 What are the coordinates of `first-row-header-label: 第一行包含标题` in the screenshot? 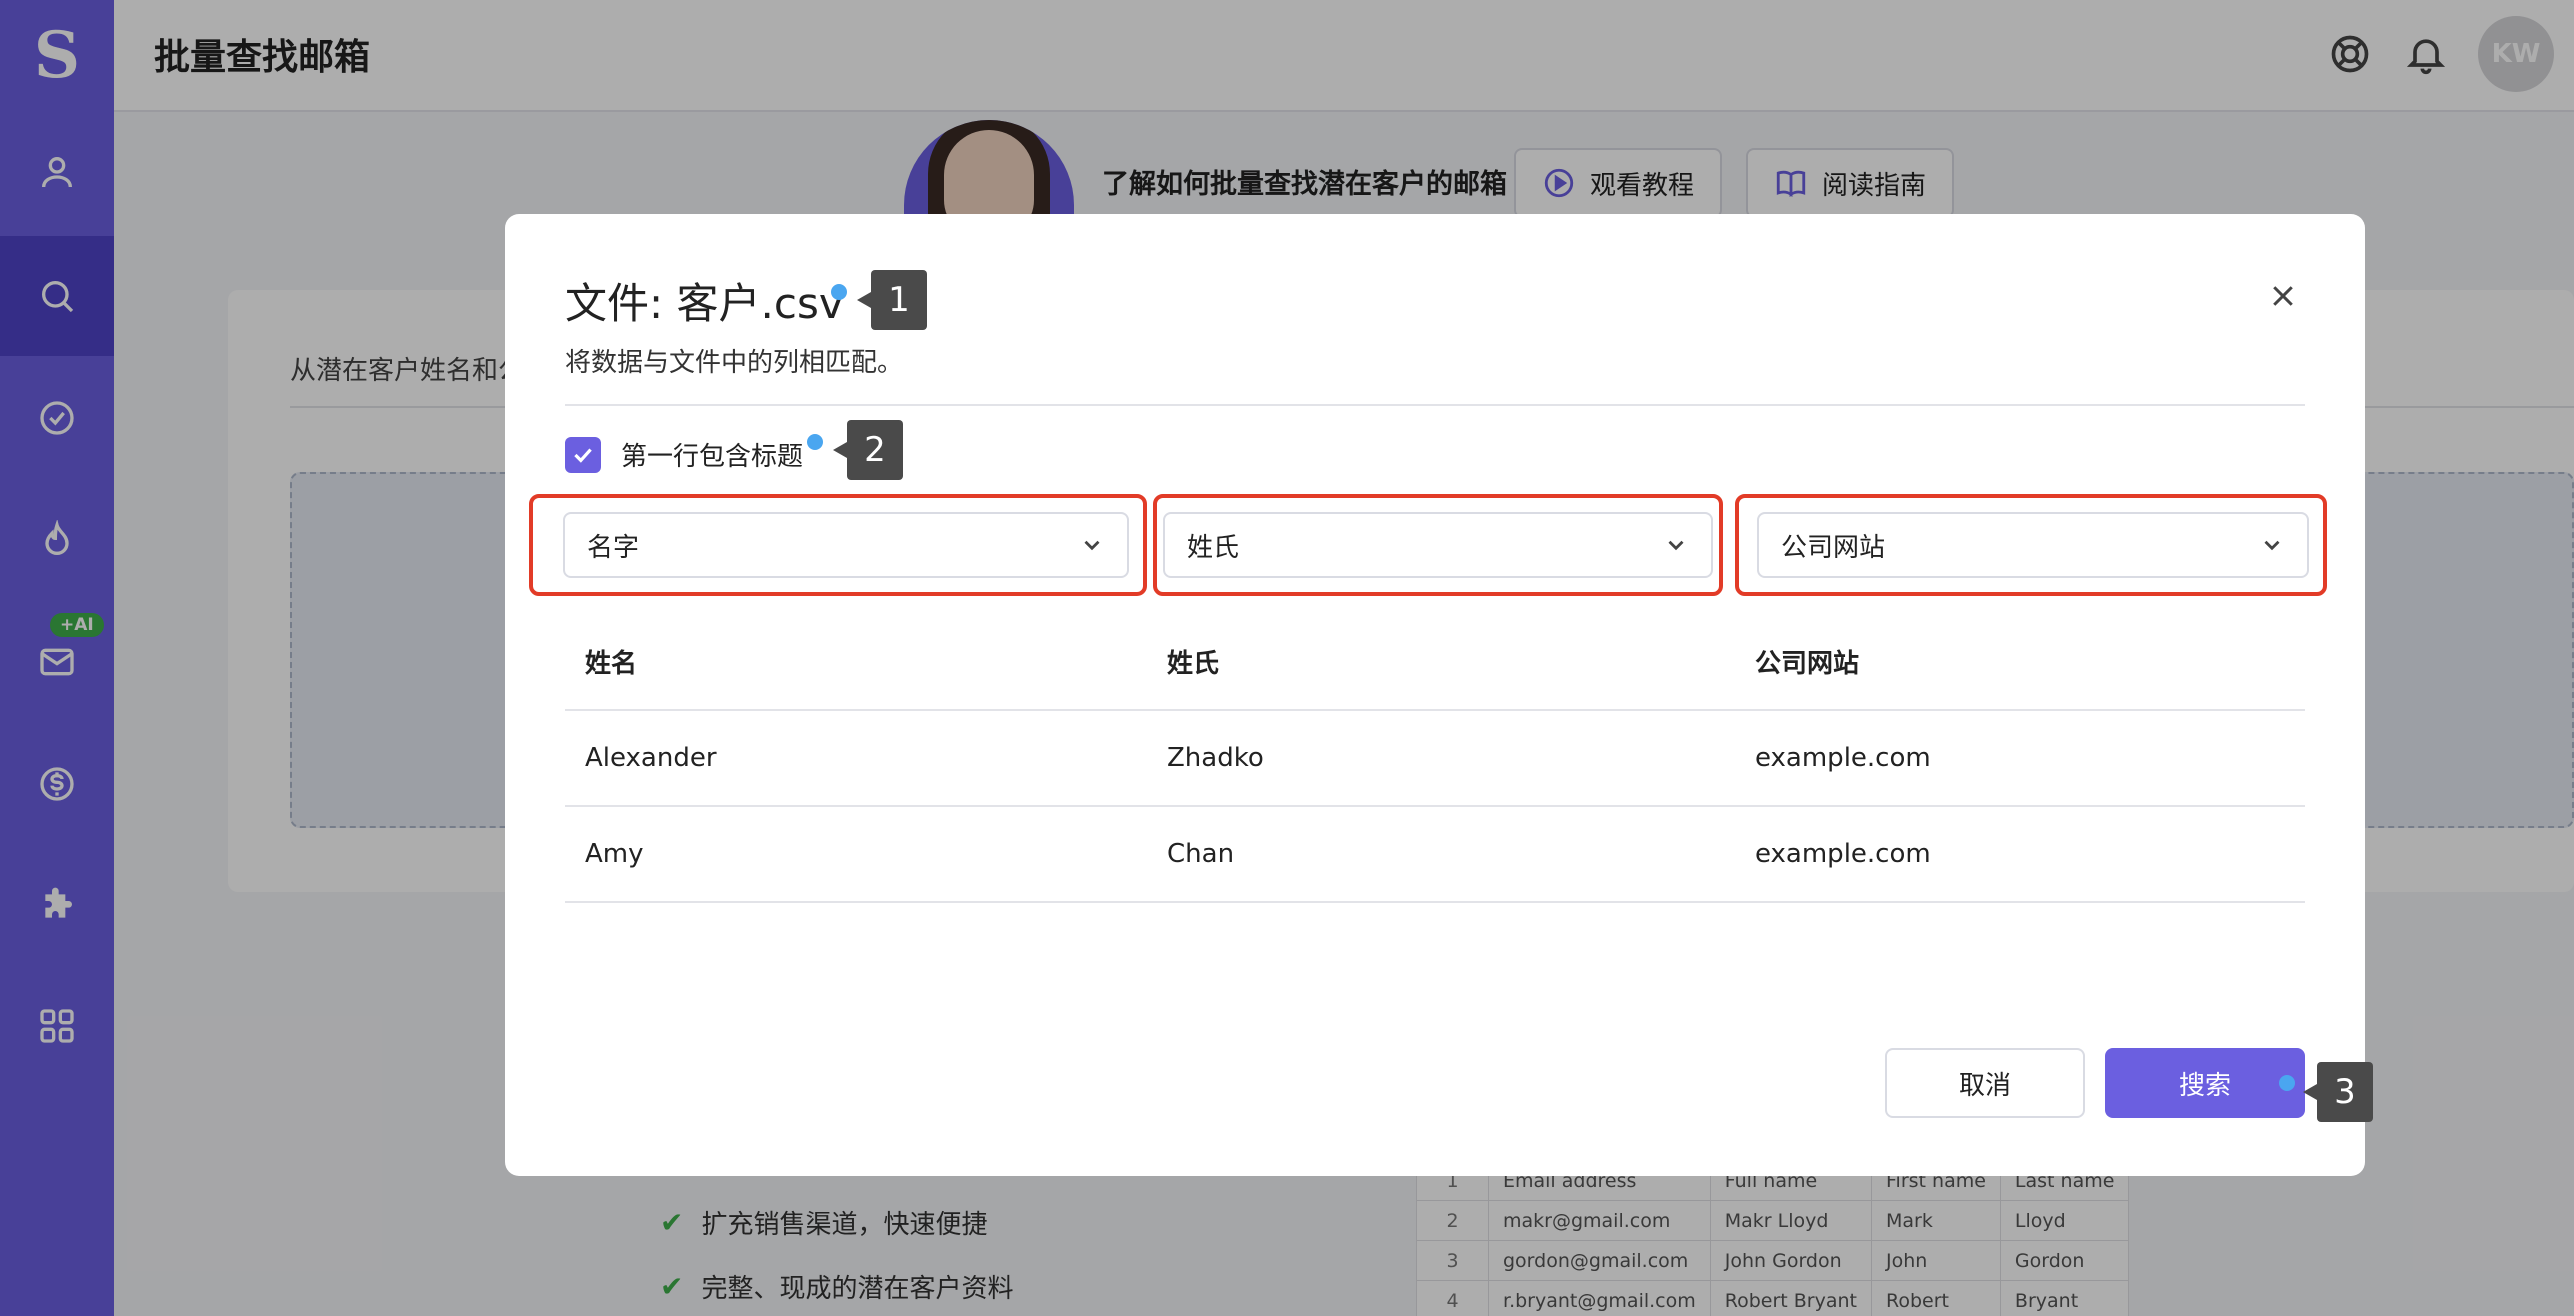 It's located at (712, 457).